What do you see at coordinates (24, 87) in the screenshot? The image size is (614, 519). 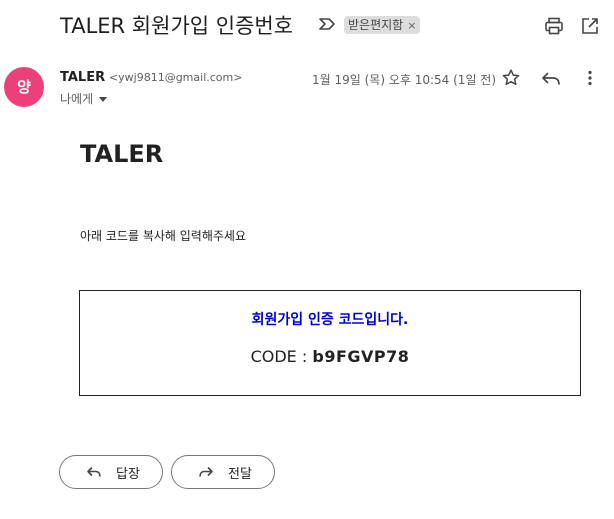 I see `sender-avatar: 양` at bounding box center [24, 87].